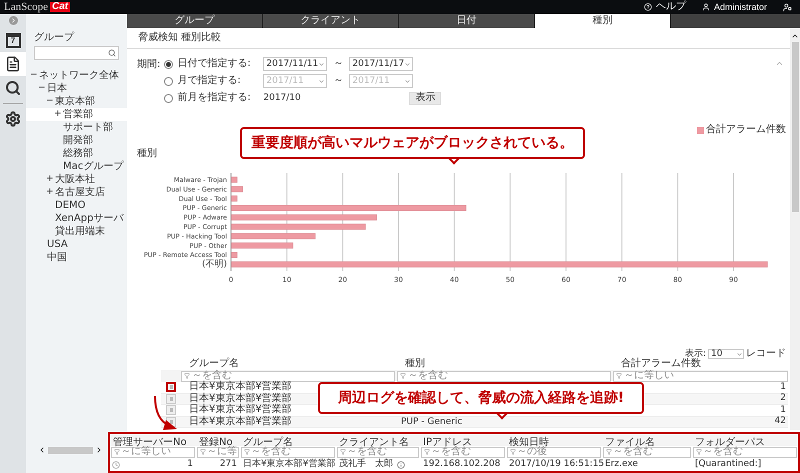 This screenshot has width=800, height=473. What do you see at coordinates (381, 64) in the screenshot?
I see `date-dropdown: 2017/11/17` at bounding box center [381, 64].